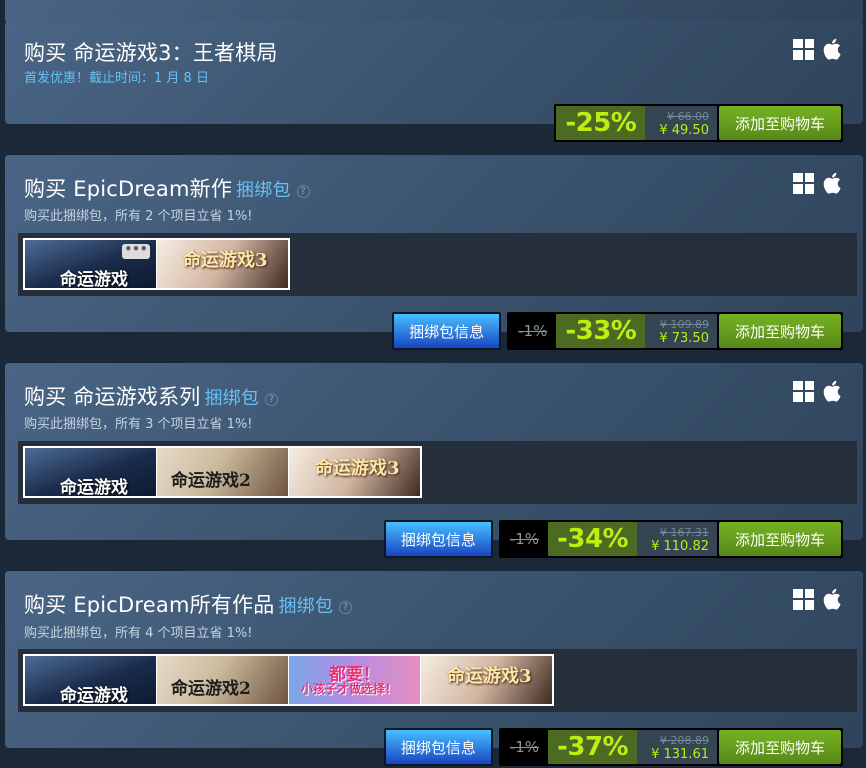 The image size is (866, 768). I want to click on previous-purchase-card, so click(434, 11).